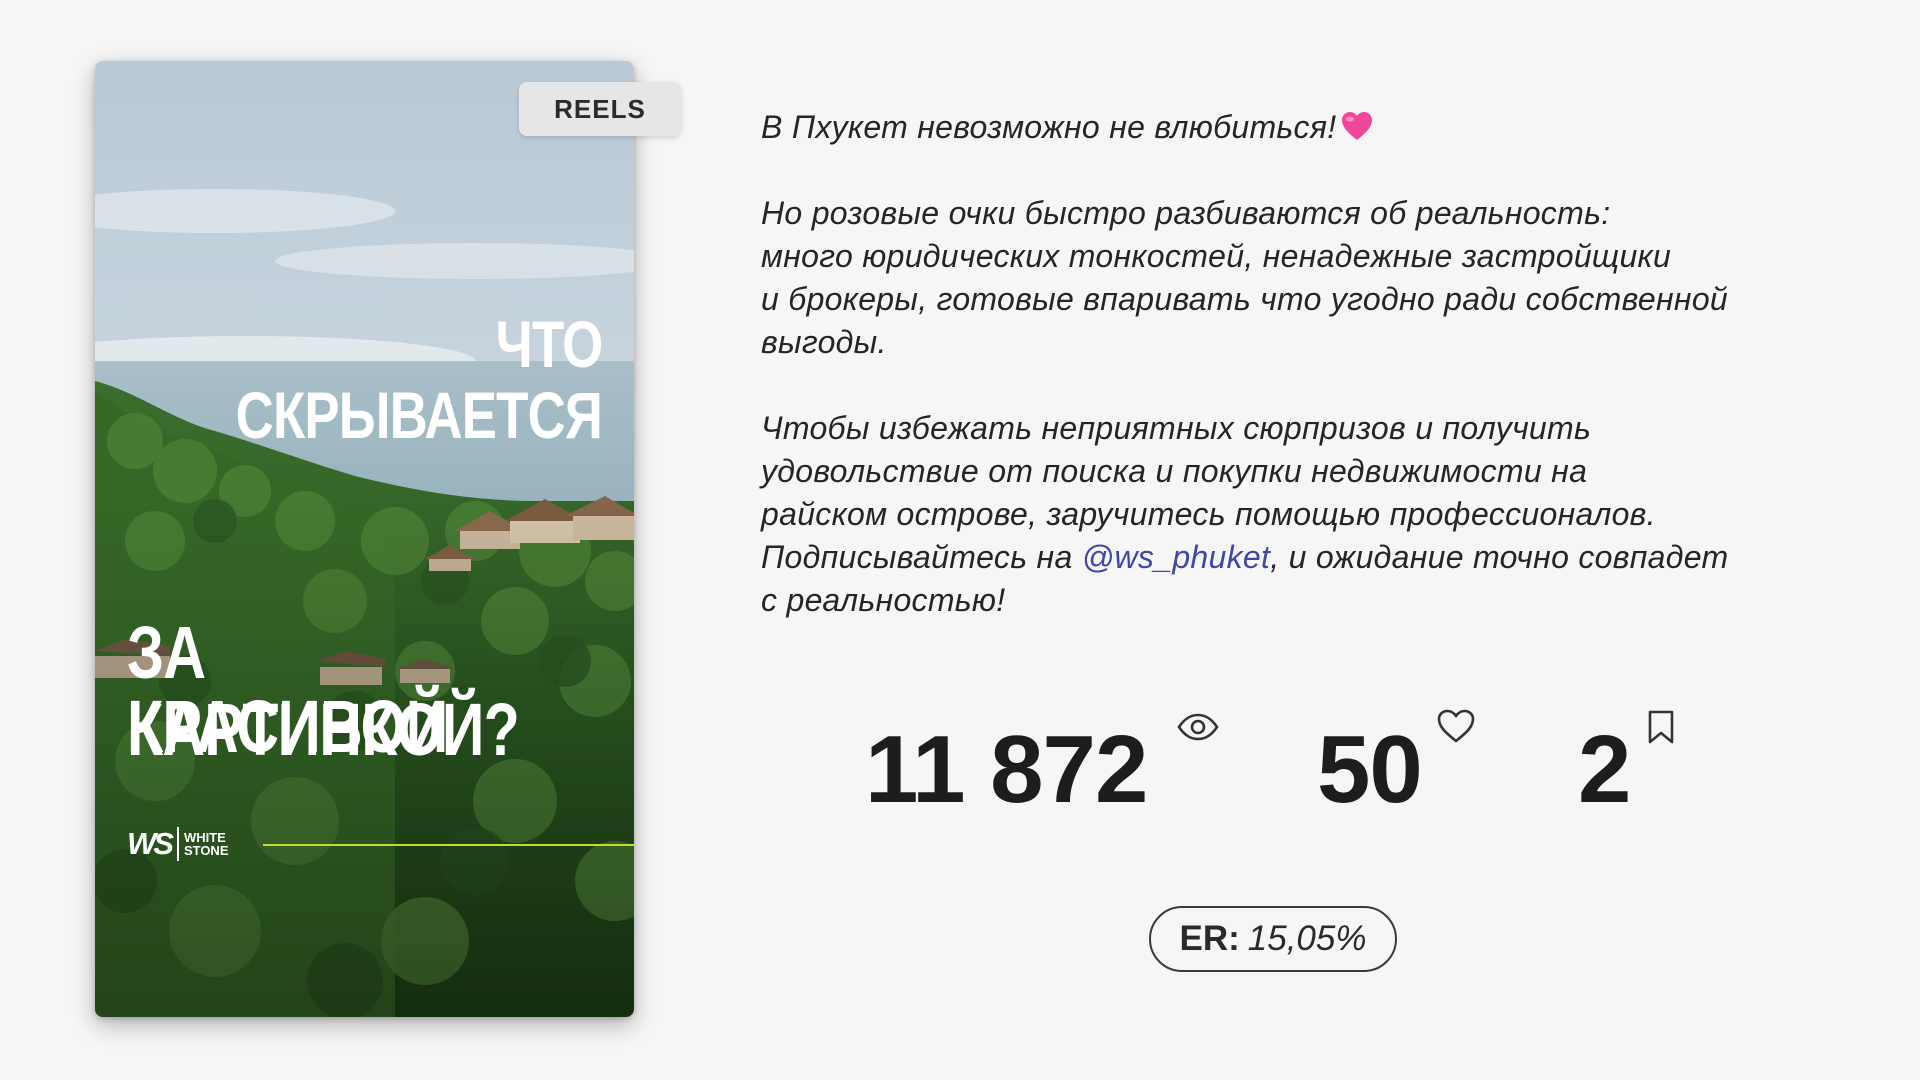 The width and height of the screenshot is (1920, 1080). What do you see at coordinates (1499, 557) in the screenshot?
I see `caption-text: , и ожидание точно совпадет` at bounding box center [1499, 557].